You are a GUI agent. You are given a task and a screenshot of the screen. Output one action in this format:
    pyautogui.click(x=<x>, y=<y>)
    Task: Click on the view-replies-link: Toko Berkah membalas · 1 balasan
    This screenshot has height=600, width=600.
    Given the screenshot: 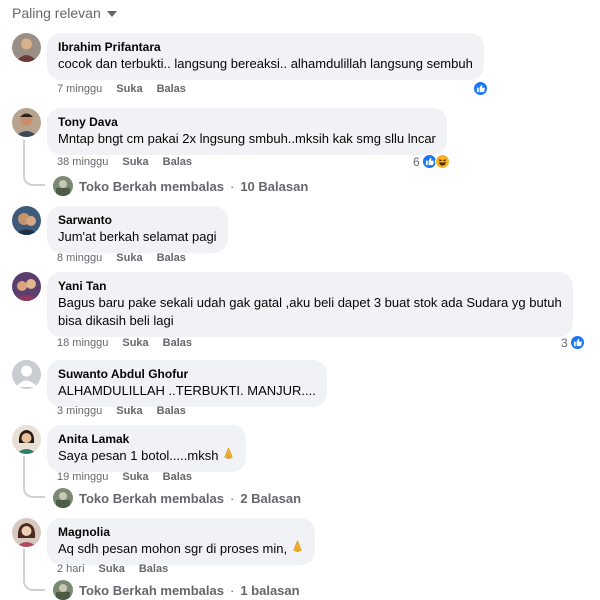 What is the action you would take?
    pyautogui.click(x=176, y=590)
    